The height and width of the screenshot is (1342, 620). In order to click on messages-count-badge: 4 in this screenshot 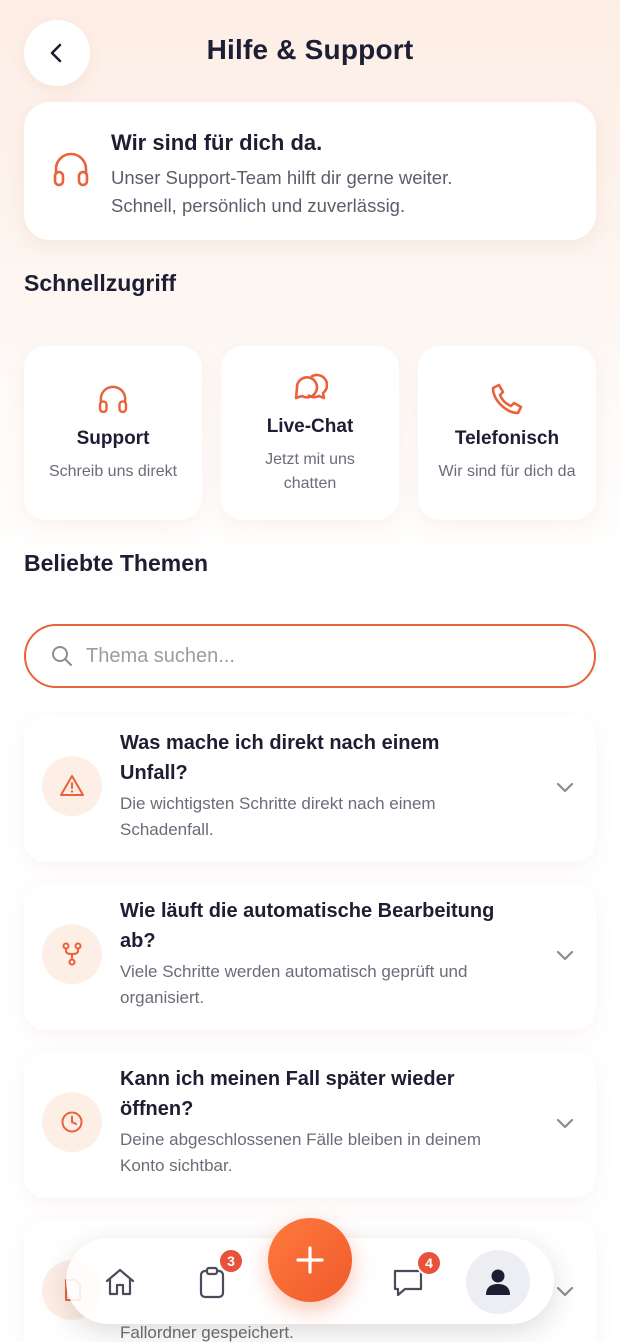, I will do `click(429, 1263)`.